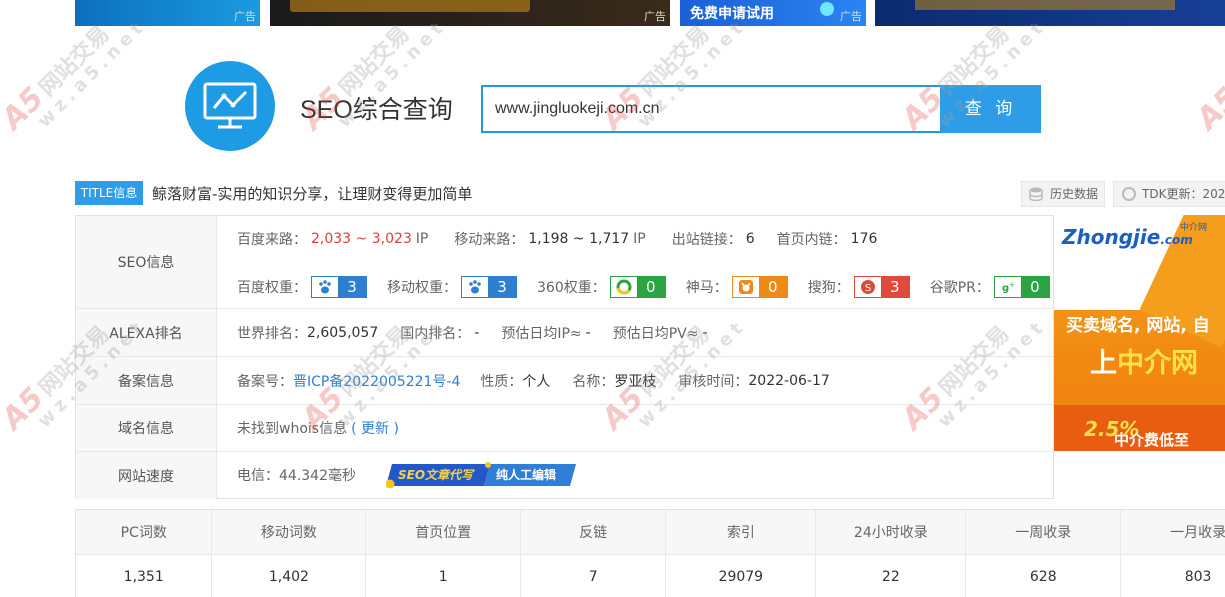 The image size is (1225, 597). What do you see at coordinates (894, 287) in the screenshot?
I see `sogou-rank-value: 3` at bounding box center [894, 287].